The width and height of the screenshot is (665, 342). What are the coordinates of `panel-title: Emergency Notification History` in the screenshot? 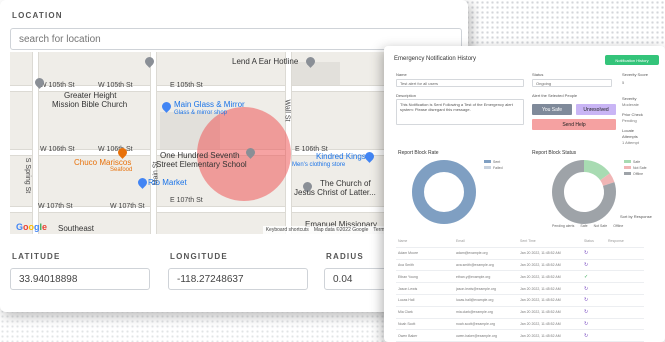 It's located at (435, 59).